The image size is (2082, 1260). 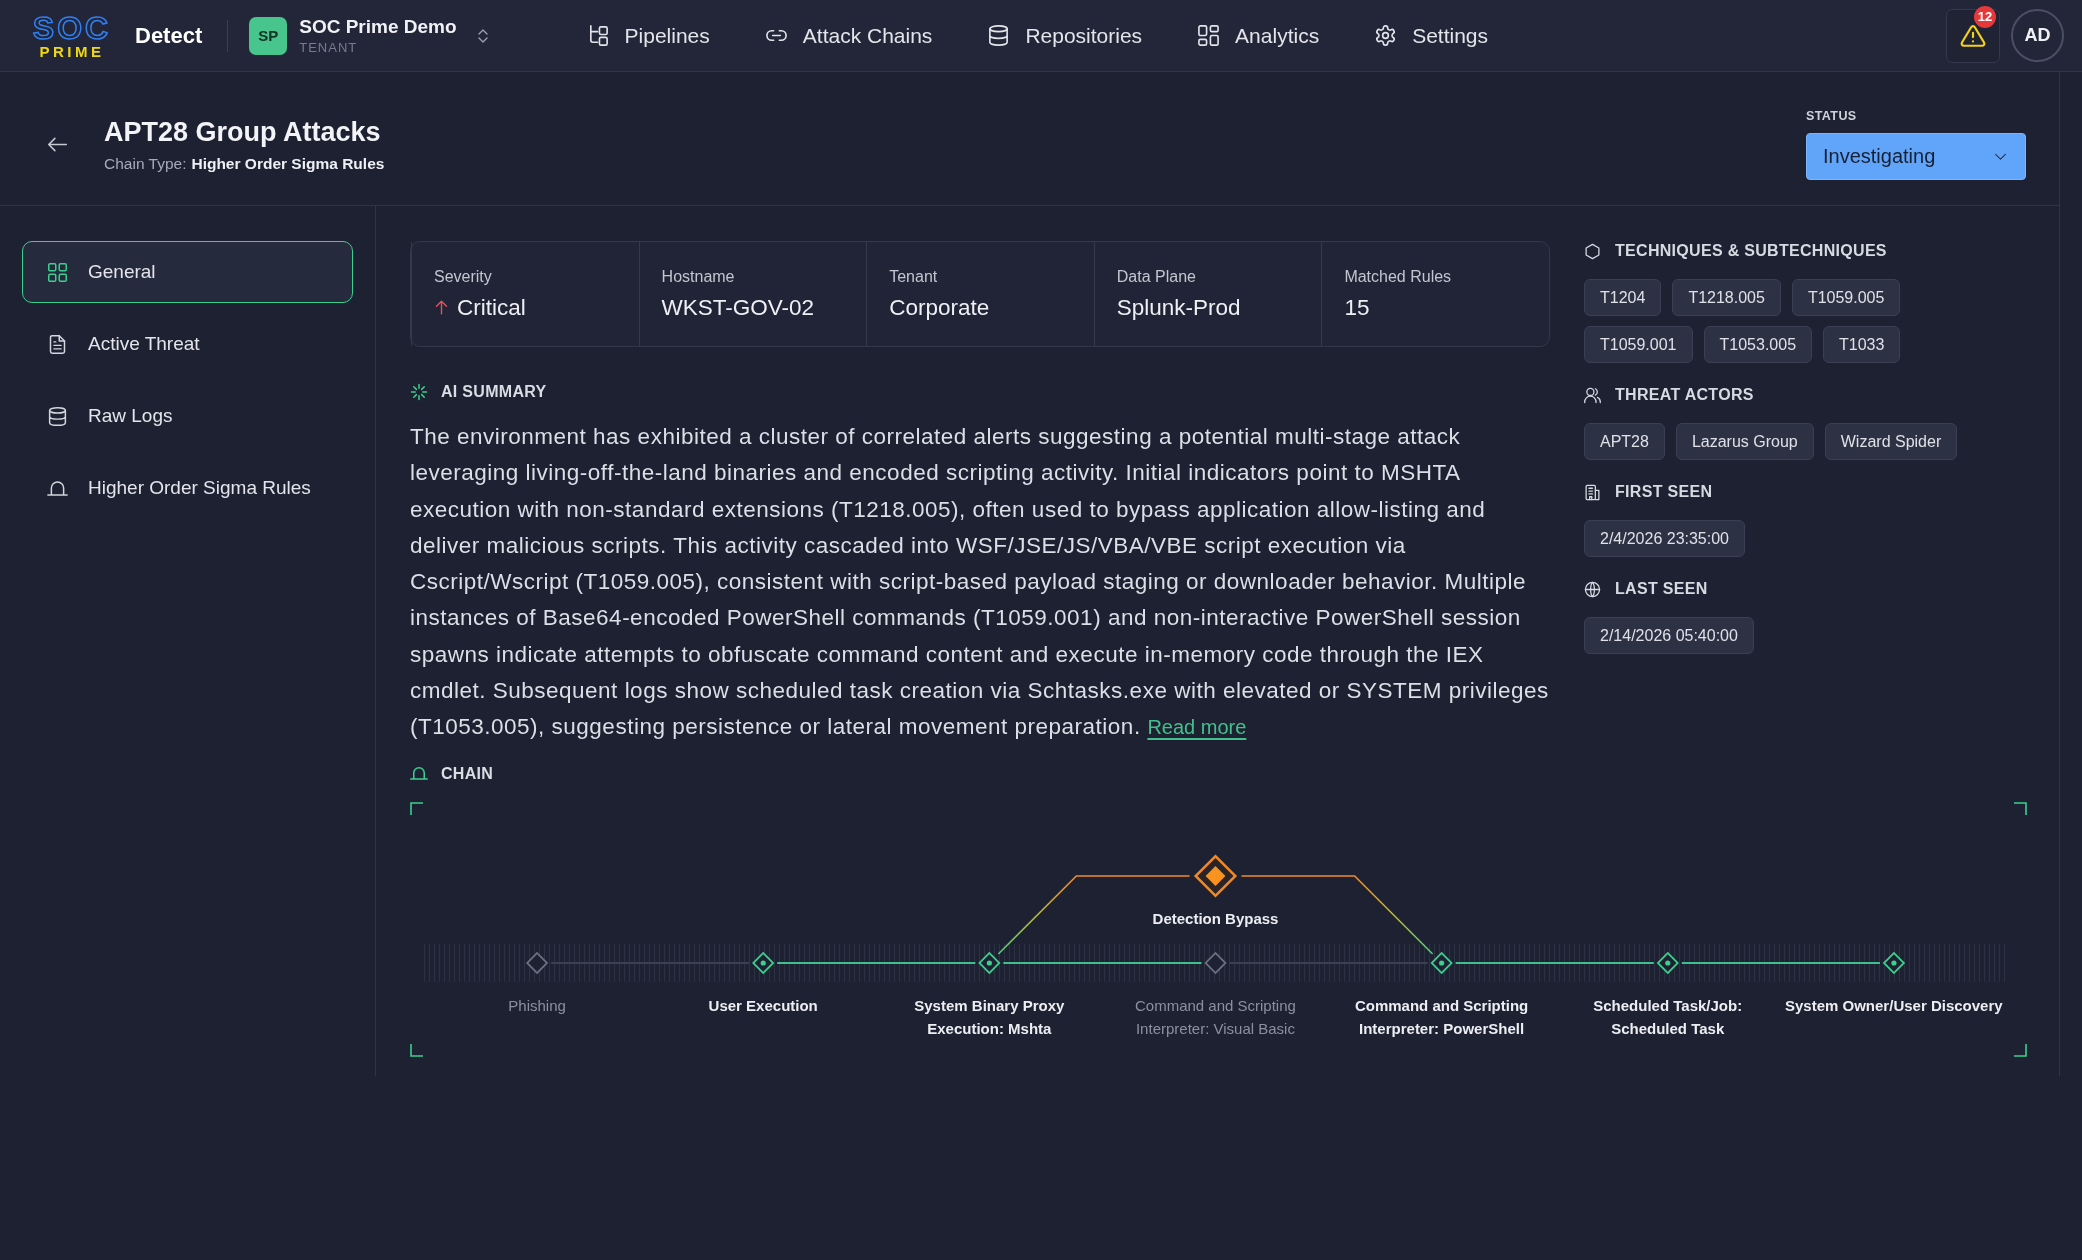 I want to click on technique-tag: T1204, so click(x=1623, y=297).